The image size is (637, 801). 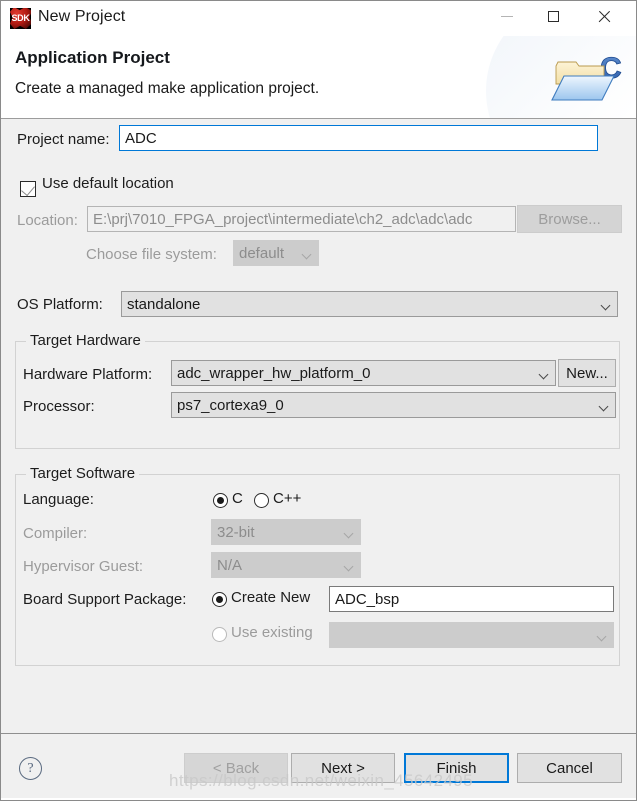 What do you see at coordinates (286, 532) in the screenshot?
I see `compiler-combo: 32-bit` at bounding box center [286, 532].